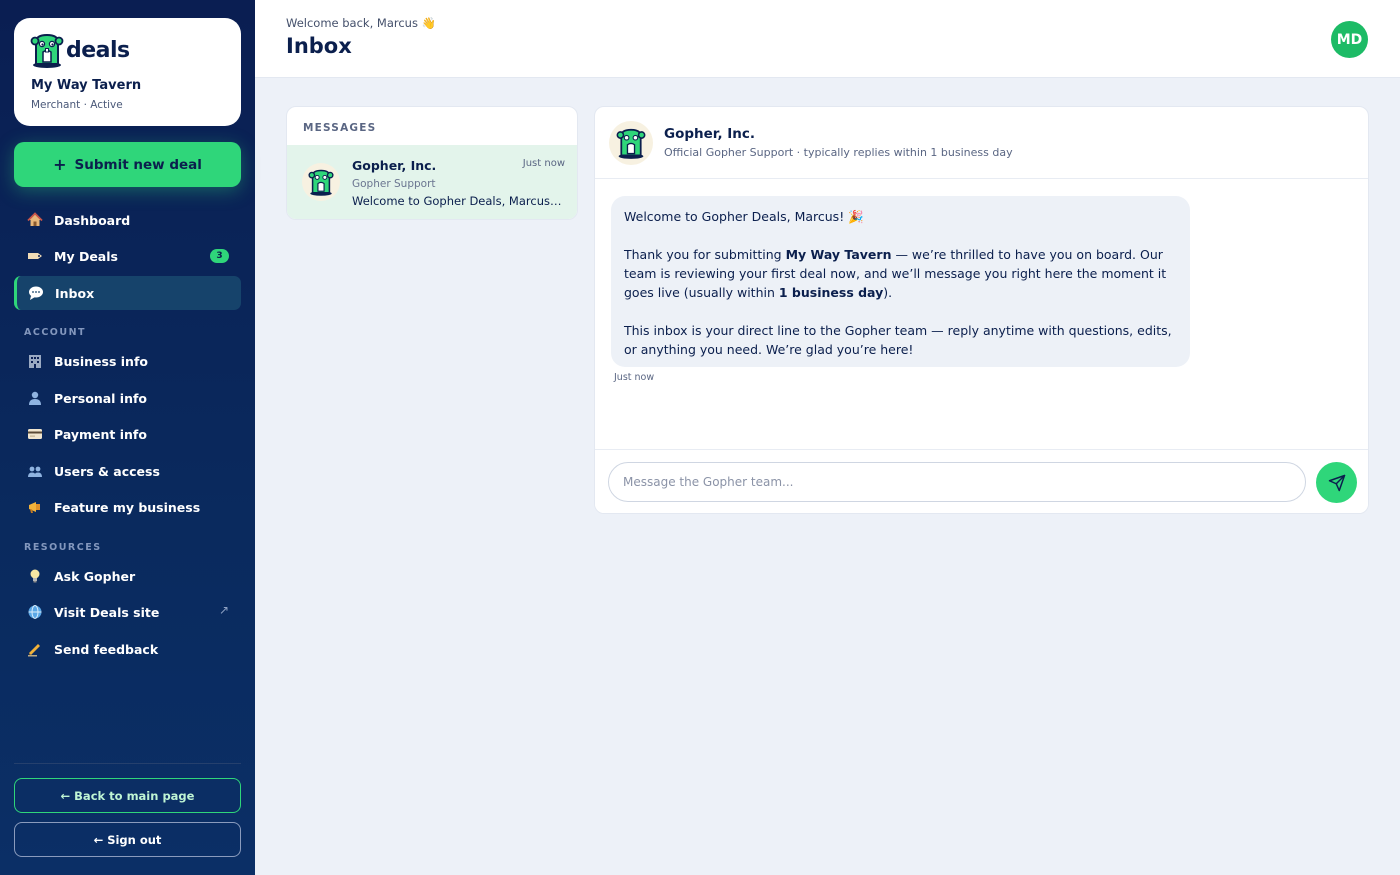 This screenshot has width=1400, height=875. What do you see at coordinates (127, 72) in the screenshot?
I see `brand-card: deals My Way Tavern Merchant · Active` at bounding box center [127, 72].